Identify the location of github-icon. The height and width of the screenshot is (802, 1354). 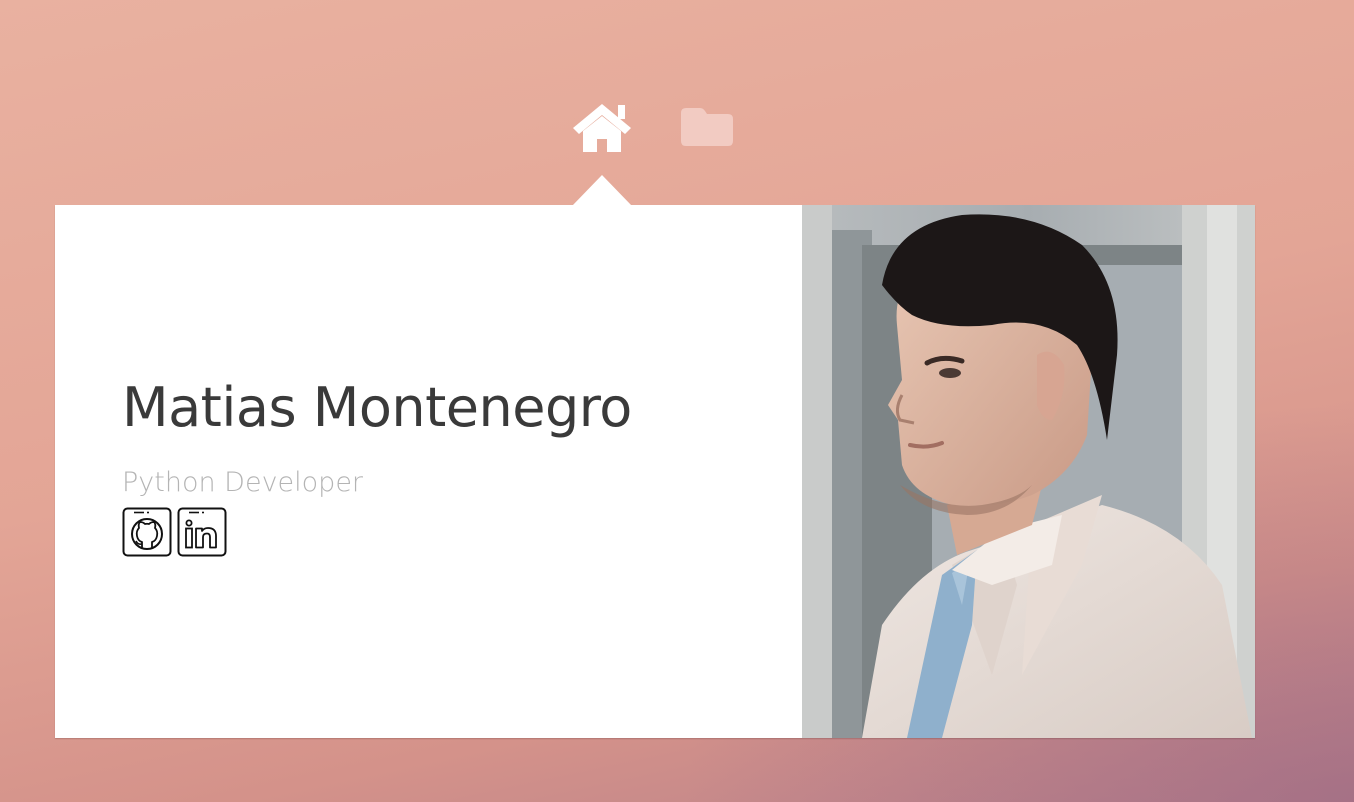
(147, 532).